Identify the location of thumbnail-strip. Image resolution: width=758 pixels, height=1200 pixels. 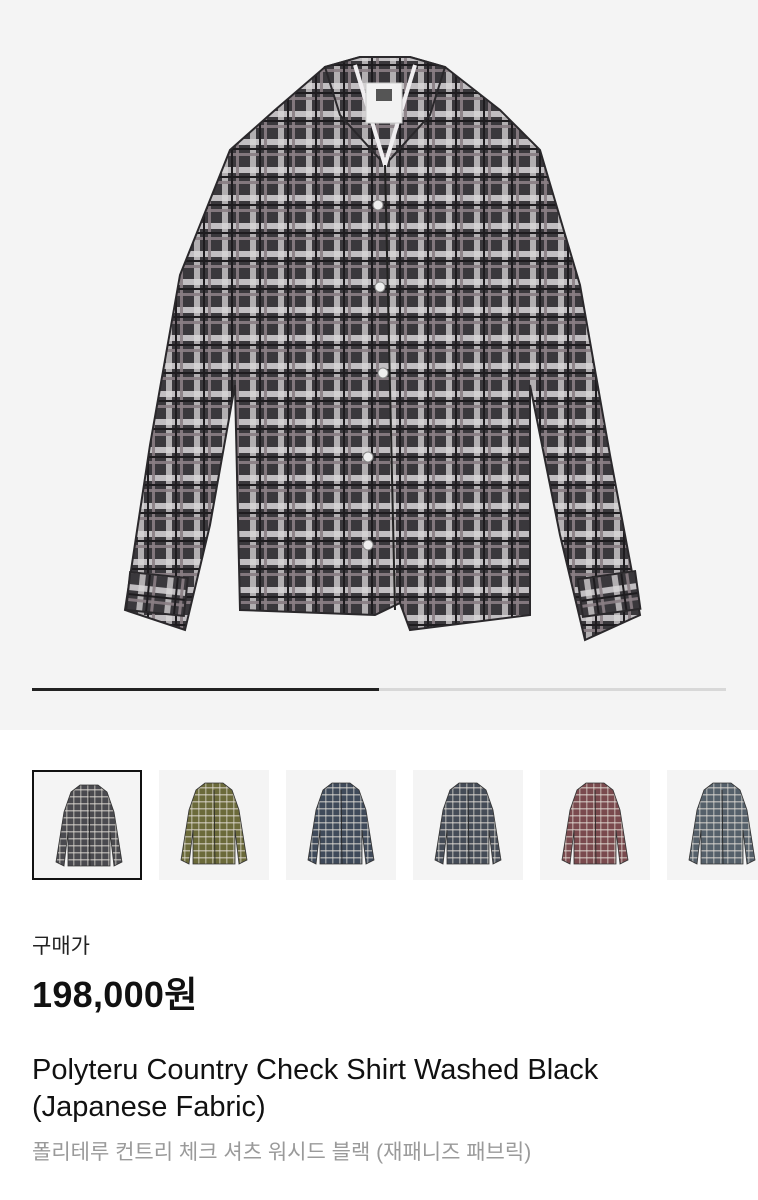
(395, 826).